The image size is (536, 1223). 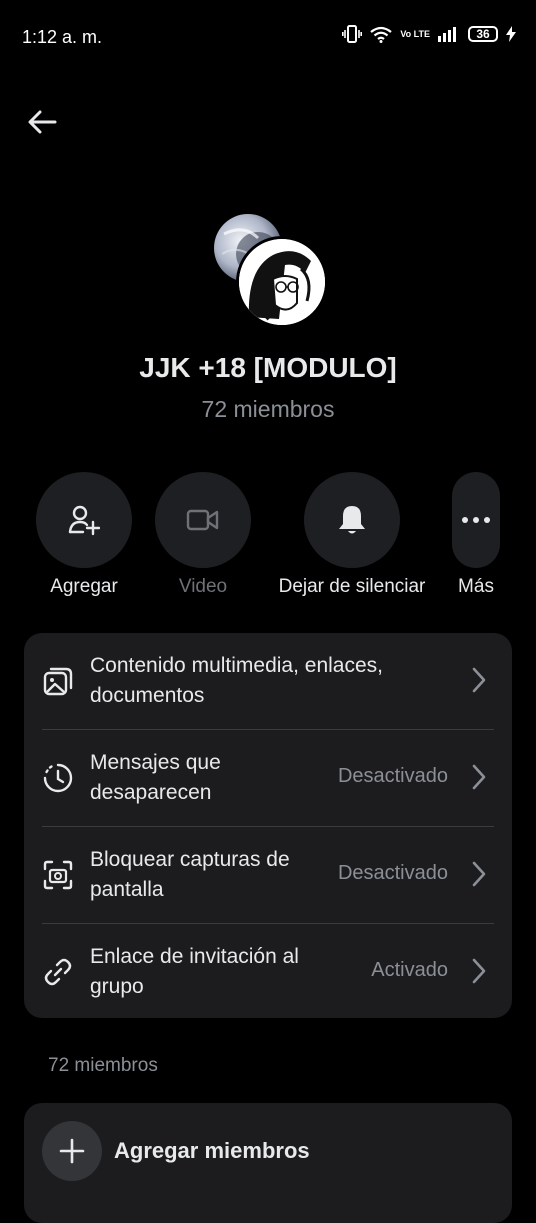 I want to click on members-section-label: 72 miembros, so click(x=103, y=1065).